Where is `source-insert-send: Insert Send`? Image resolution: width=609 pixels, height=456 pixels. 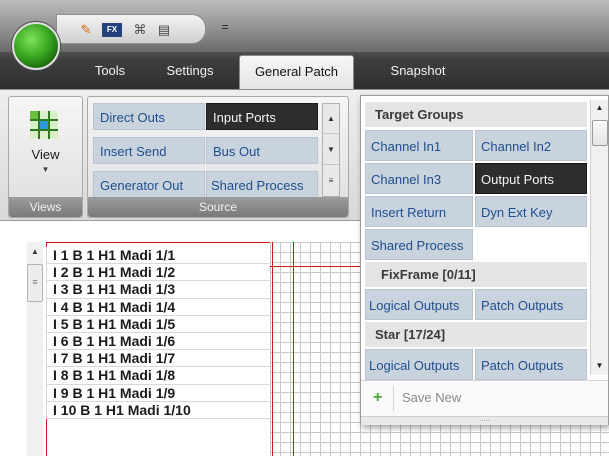 source-insert-send: Insert Send is located at coordinates (149, 150).